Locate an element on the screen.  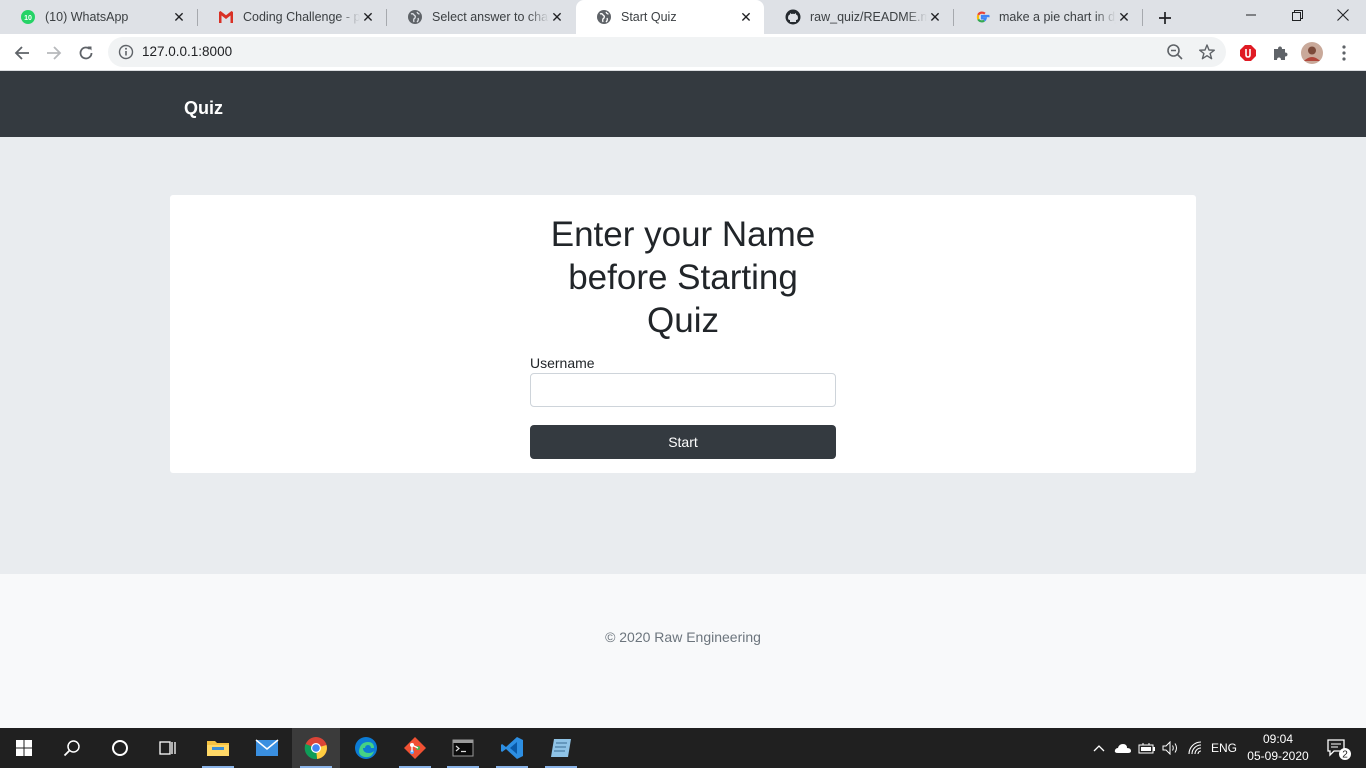
start-button: Start is located at coordinates (683, 442).